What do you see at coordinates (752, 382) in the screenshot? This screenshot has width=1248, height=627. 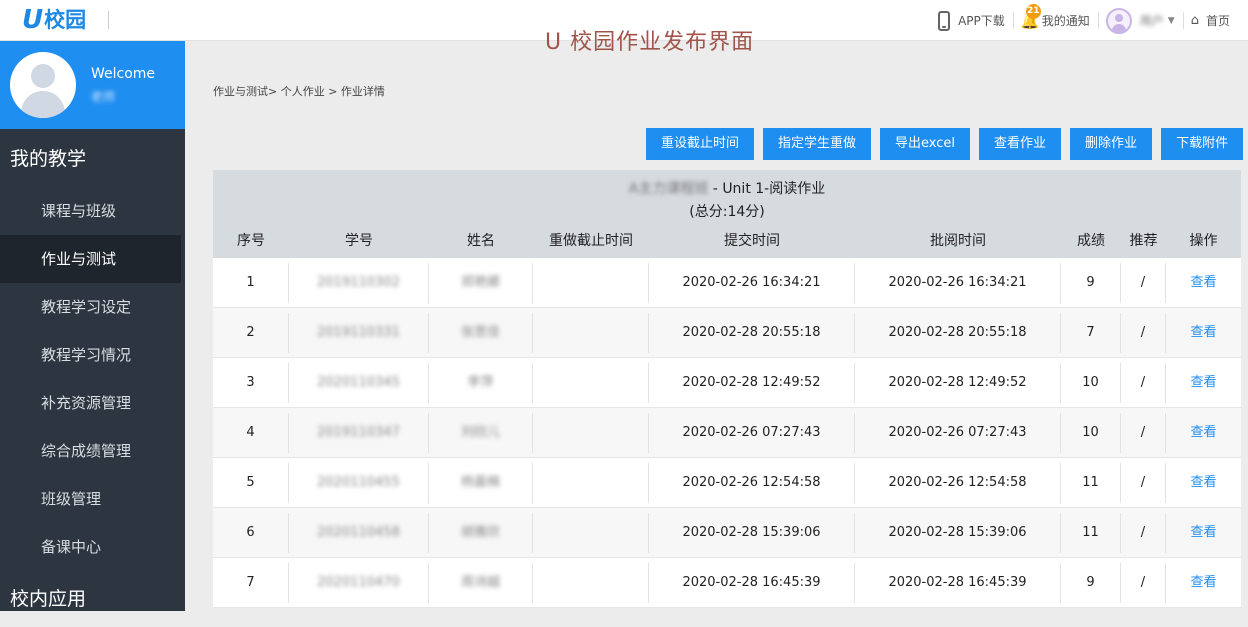 I see `cell-submit-time: 2020-02-28 12:49:52` at bounding box center [752, 382].